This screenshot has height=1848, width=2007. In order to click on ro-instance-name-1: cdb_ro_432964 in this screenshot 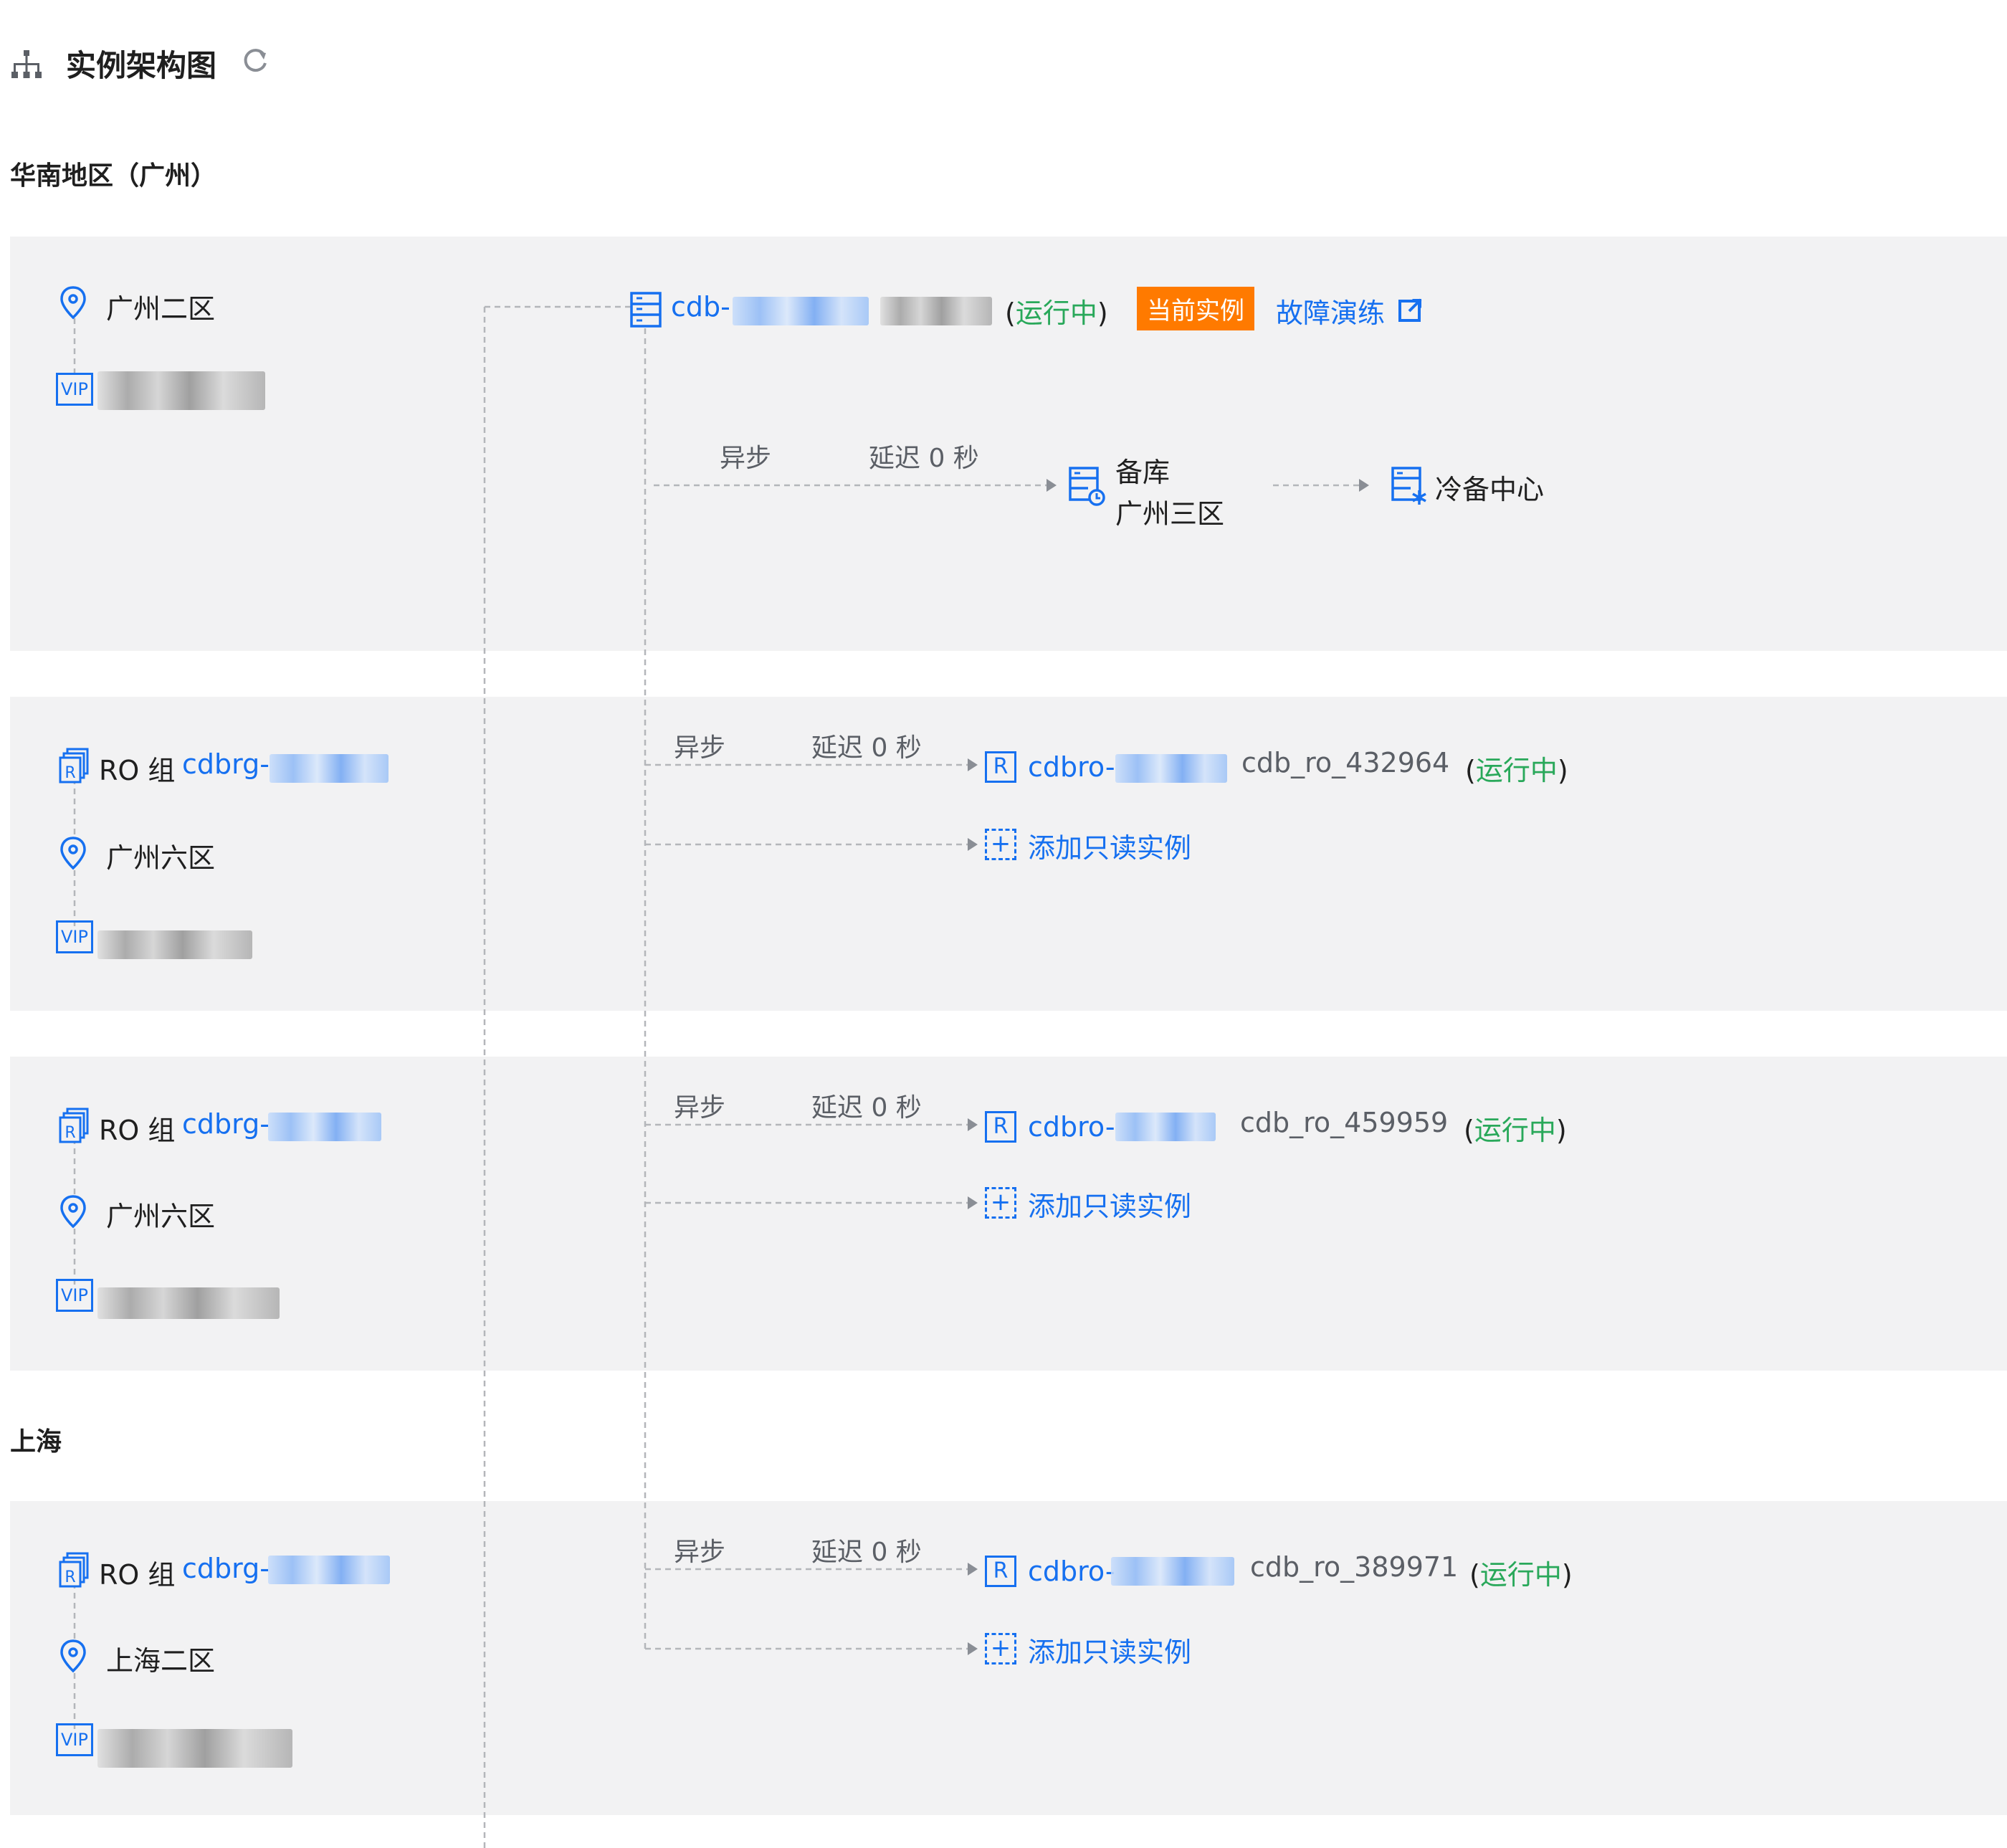, I will do `click(1345, 763)`.